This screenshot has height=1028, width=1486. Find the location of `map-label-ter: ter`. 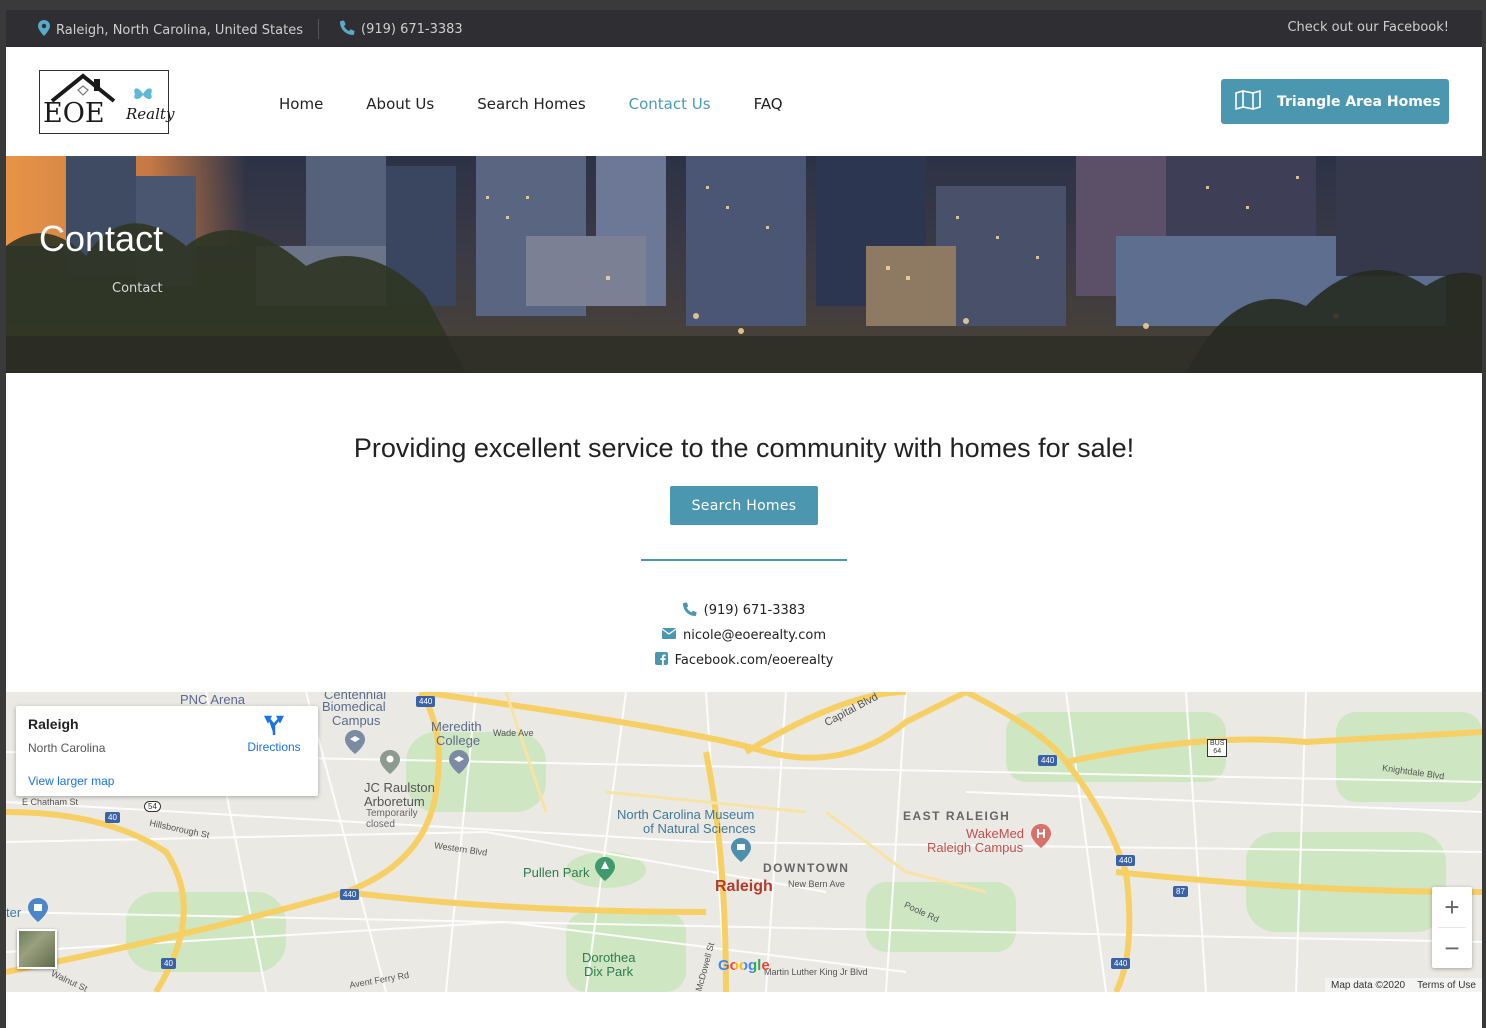

map-label-ter: ter is located at coordinates (14, 912).